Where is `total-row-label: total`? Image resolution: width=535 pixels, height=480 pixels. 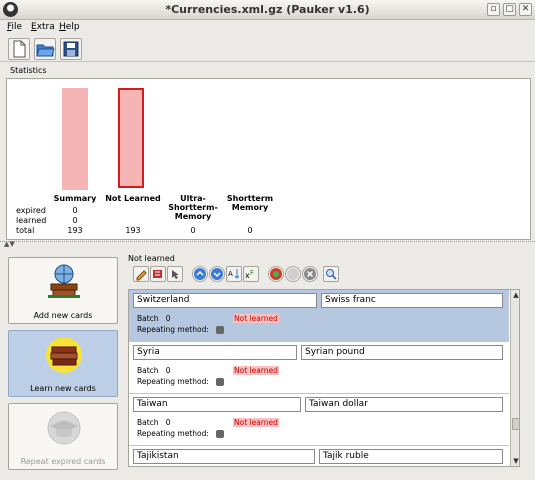
total-row-label: total is located at coordinates (25, 230).